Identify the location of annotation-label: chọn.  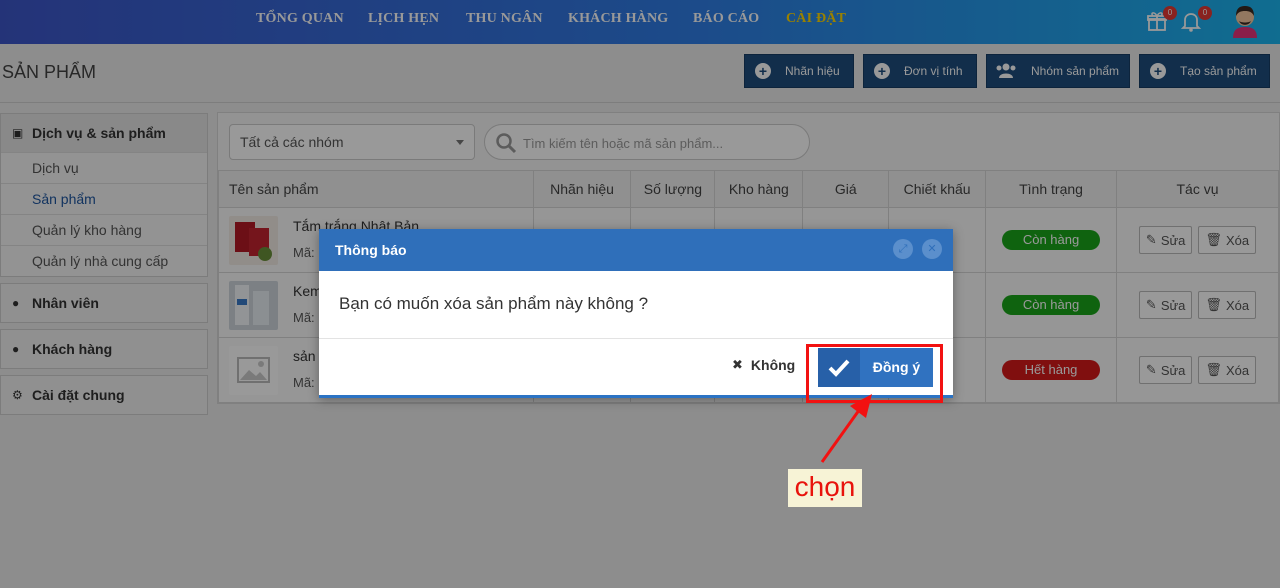
(825, 488).